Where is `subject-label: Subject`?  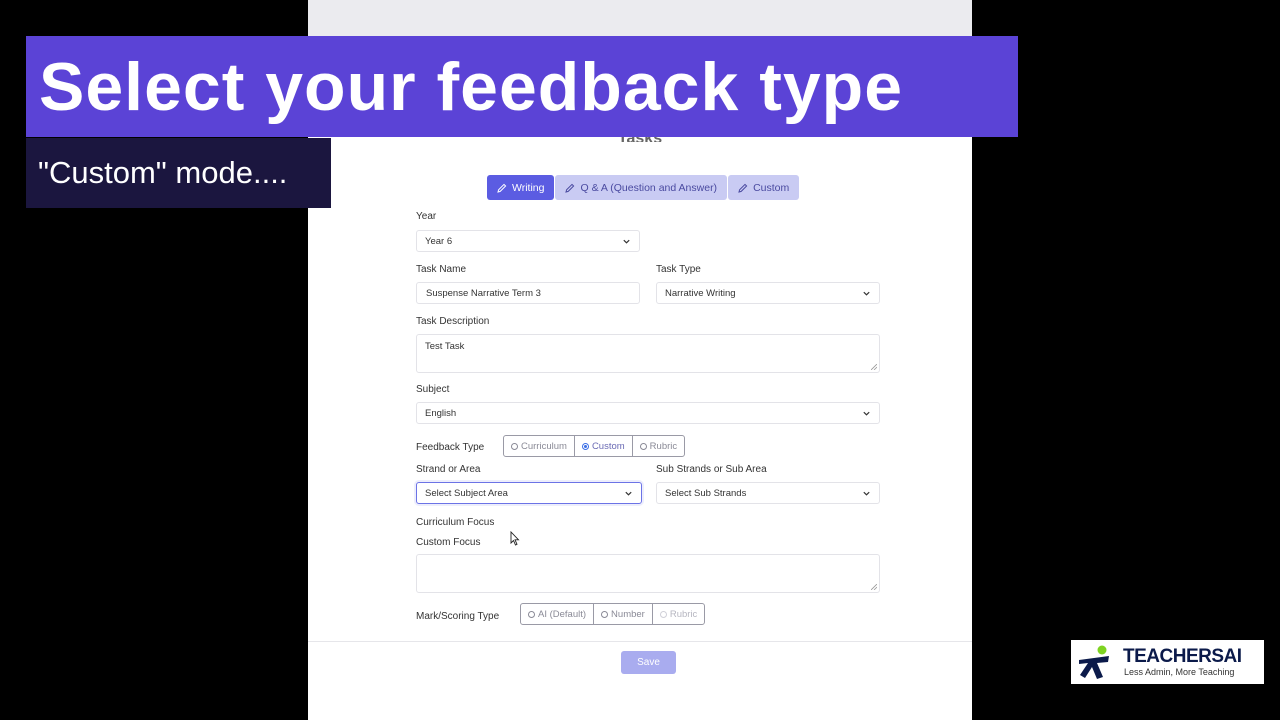 subject-label: Subject is located at coordinates (433, 389).